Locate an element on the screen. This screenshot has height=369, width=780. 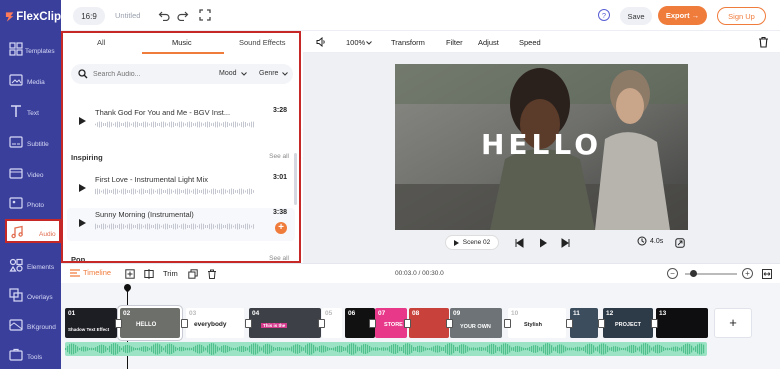
sidebar-item-elements: Elements is located at coordinates (30, 264).